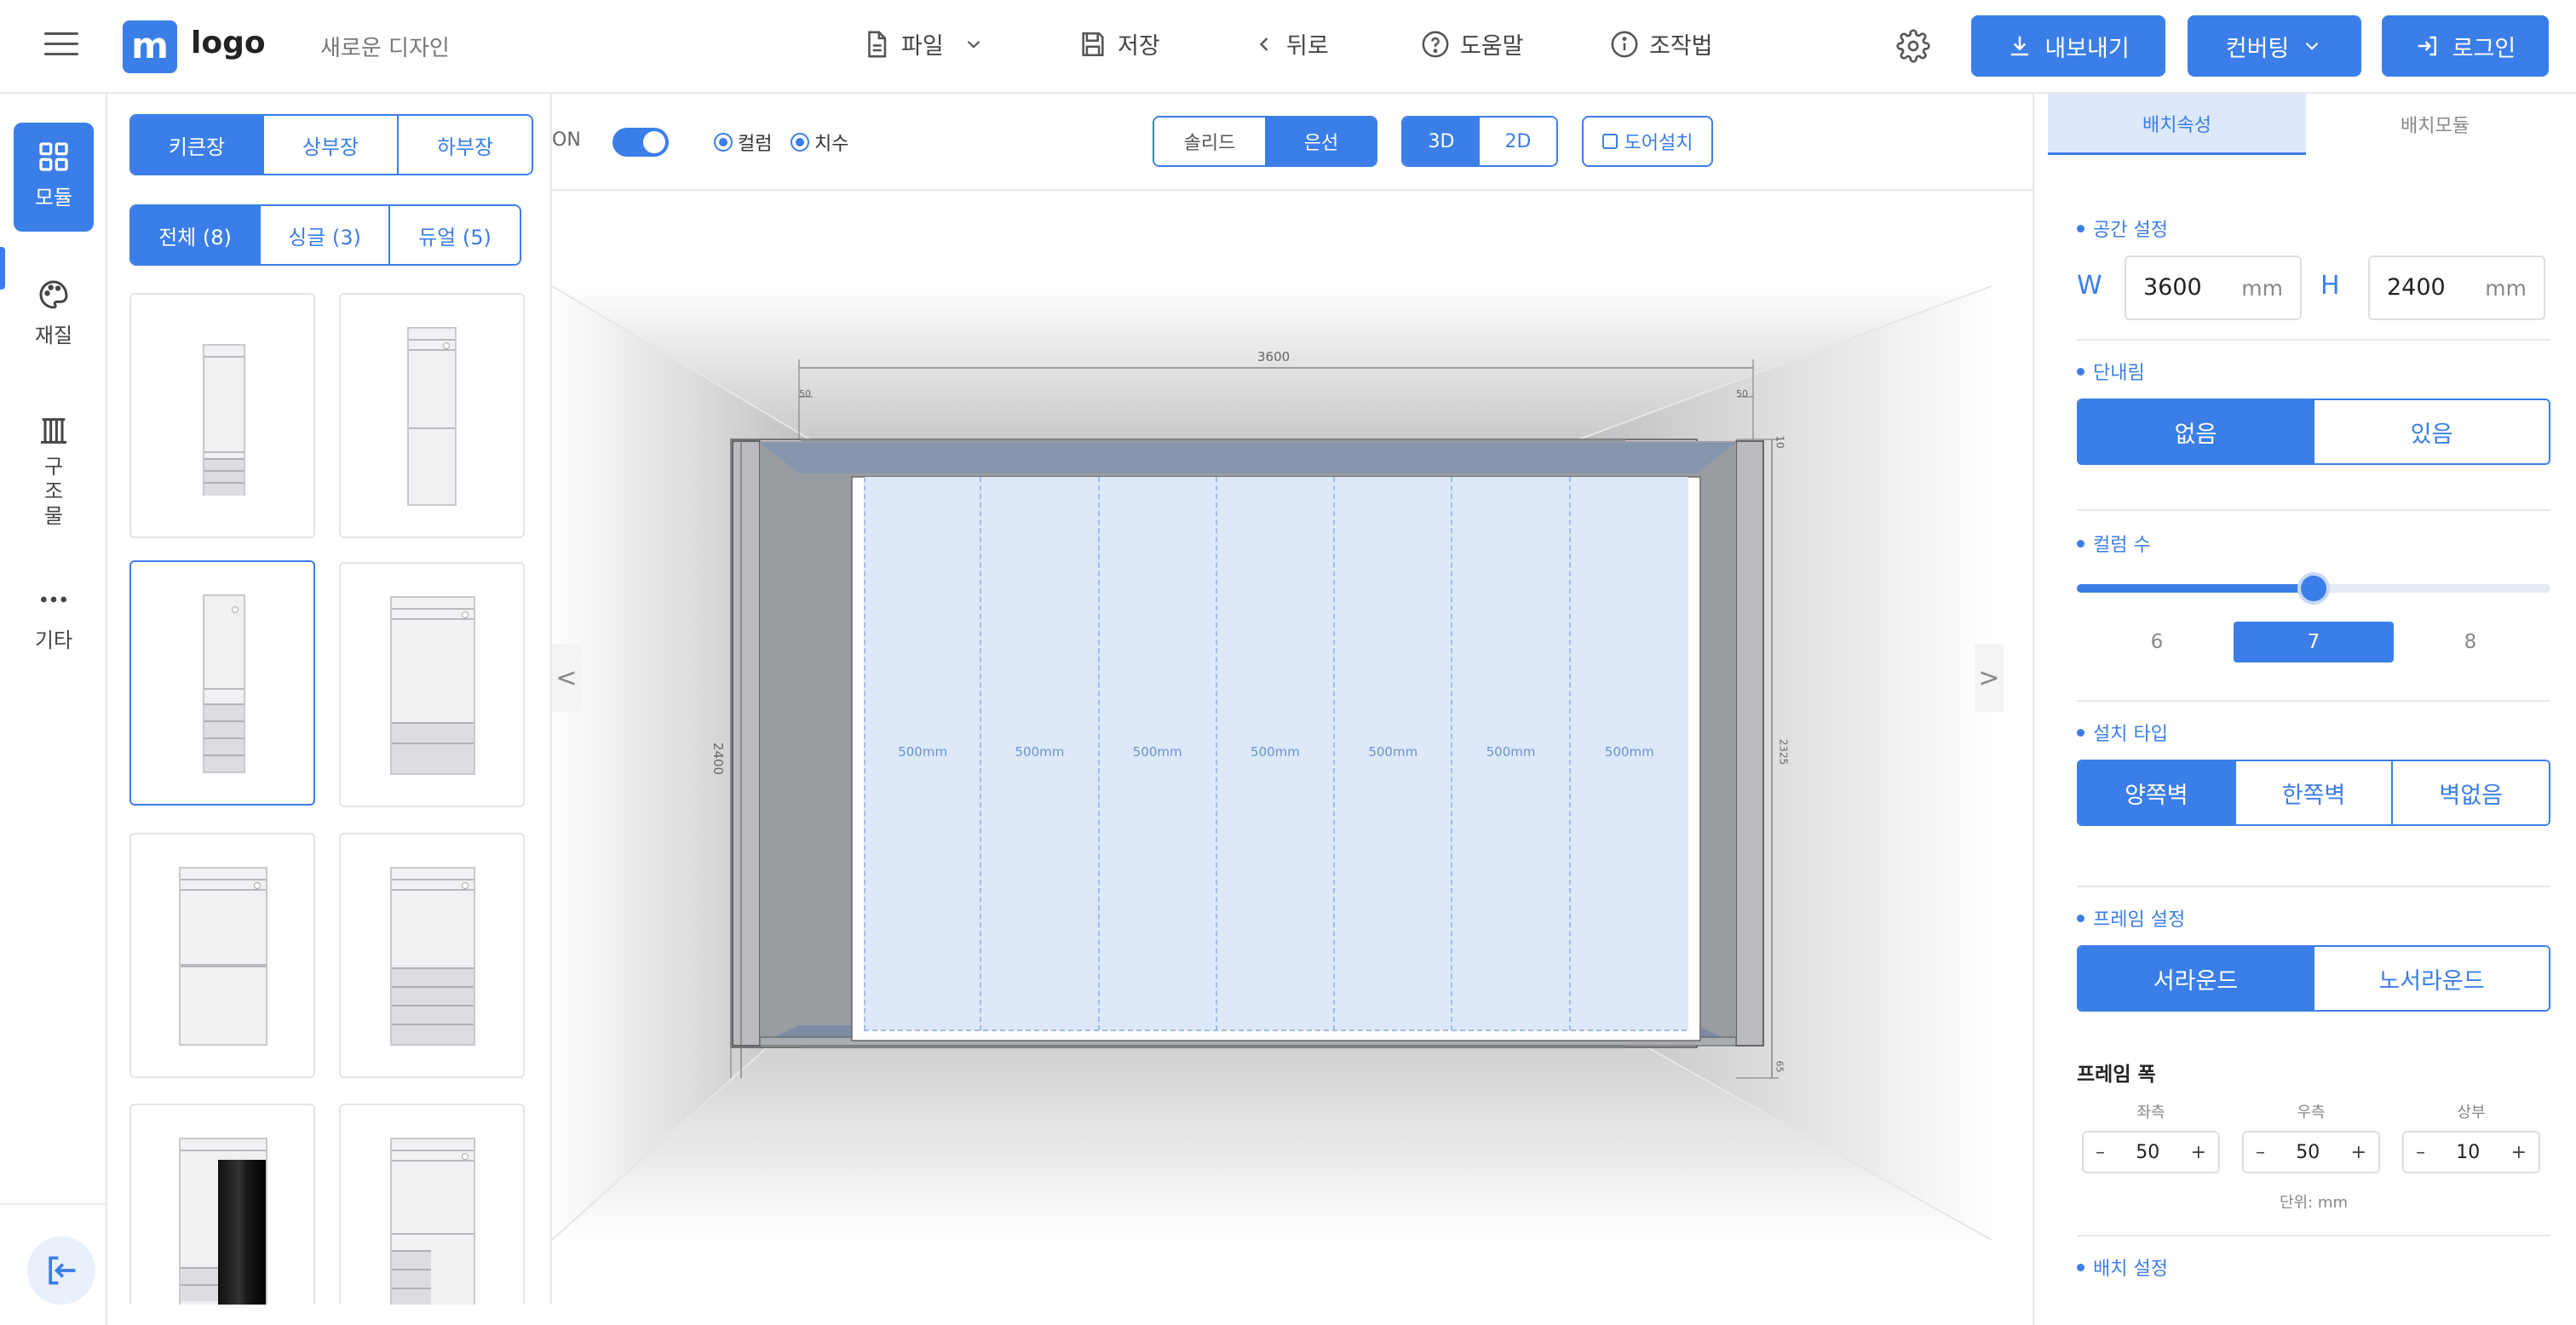  What do you see at coordinates (2466, 46) in the screenshot?
I see `login-button: 로그인` at bounding box center [2466, 46].